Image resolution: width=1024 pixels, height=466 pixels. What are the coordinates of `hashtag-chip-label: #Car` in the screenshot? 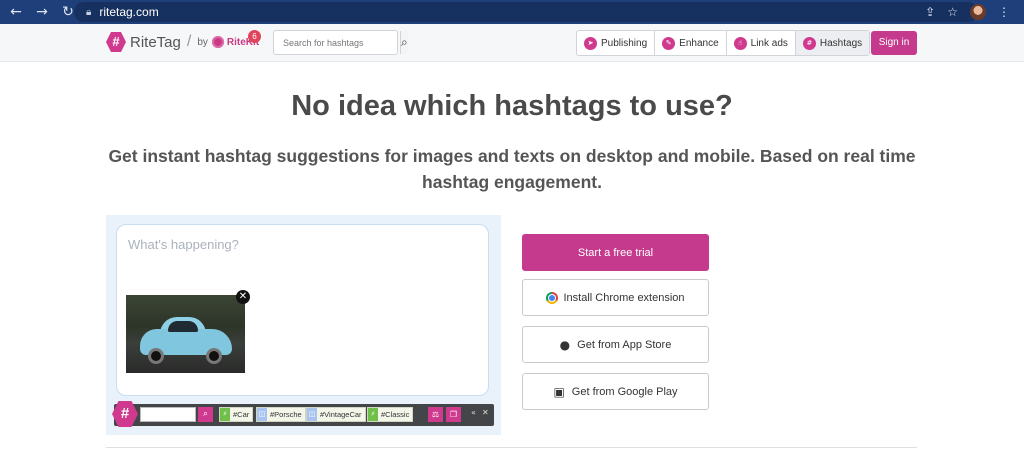 It's located at (241, 414).